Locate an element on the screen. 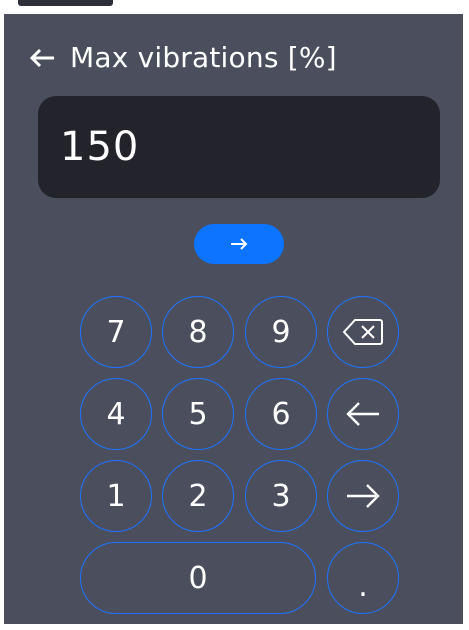 The width and height of the screenshot is (469, 630). key-8: 8 is located at coordinates (198, 332).